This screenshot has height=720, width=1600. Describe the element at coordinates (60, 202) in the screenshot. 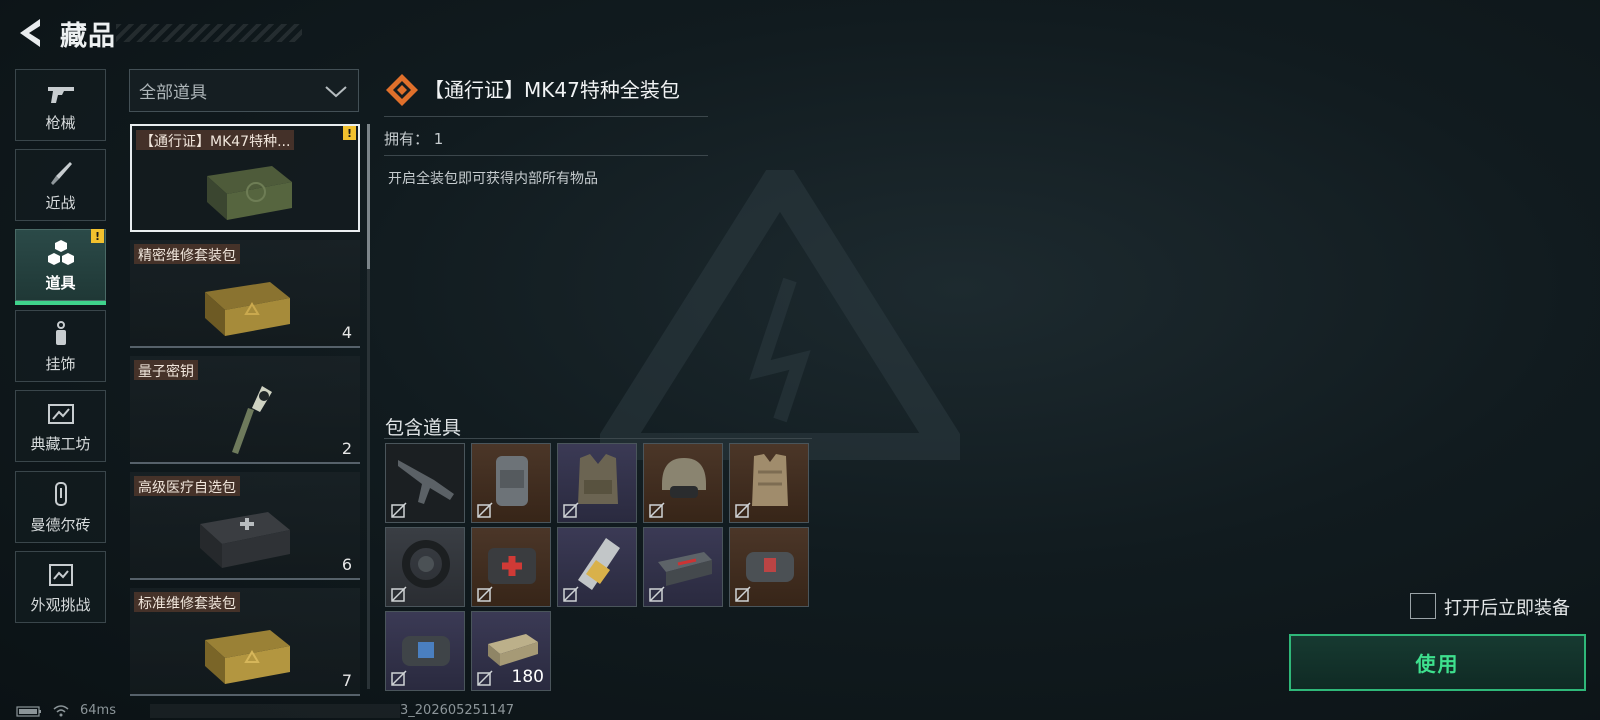

I see `category-label: 近战` at that location.